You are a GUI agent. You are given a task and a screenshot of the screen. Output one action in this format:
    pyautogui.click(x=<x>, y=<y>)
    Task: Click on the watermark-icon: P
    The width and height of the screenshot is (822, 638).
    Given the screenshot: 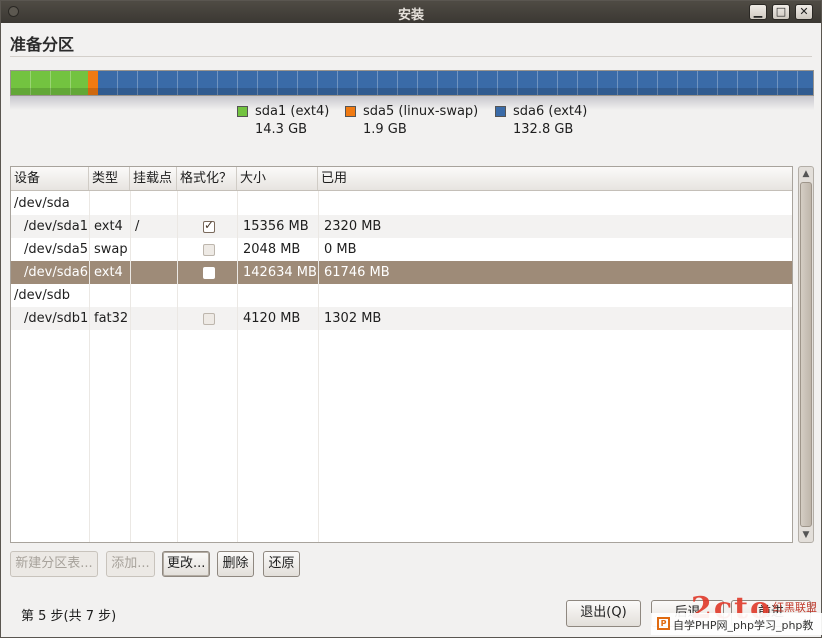 What is the action you would take?
    pyautogui.click(x=663, y=623)
    